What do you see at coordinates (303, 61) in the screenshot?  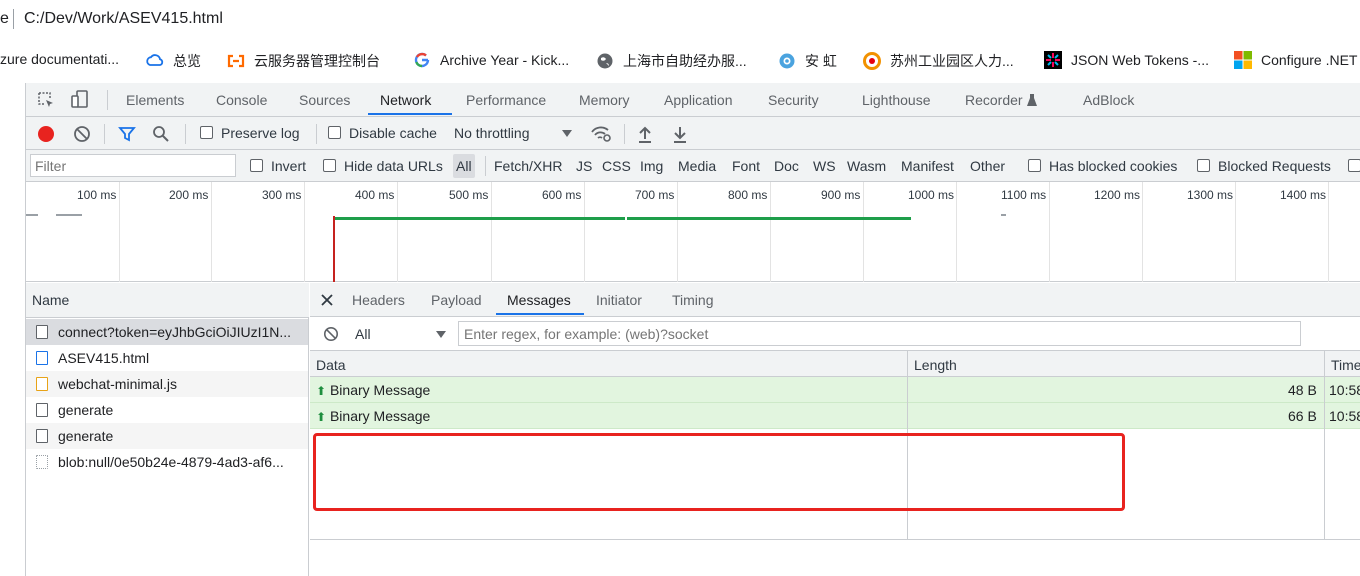 I see `bookmark-aliyun-console: 云服务器管理控制台` at bounding box center [303, 61].